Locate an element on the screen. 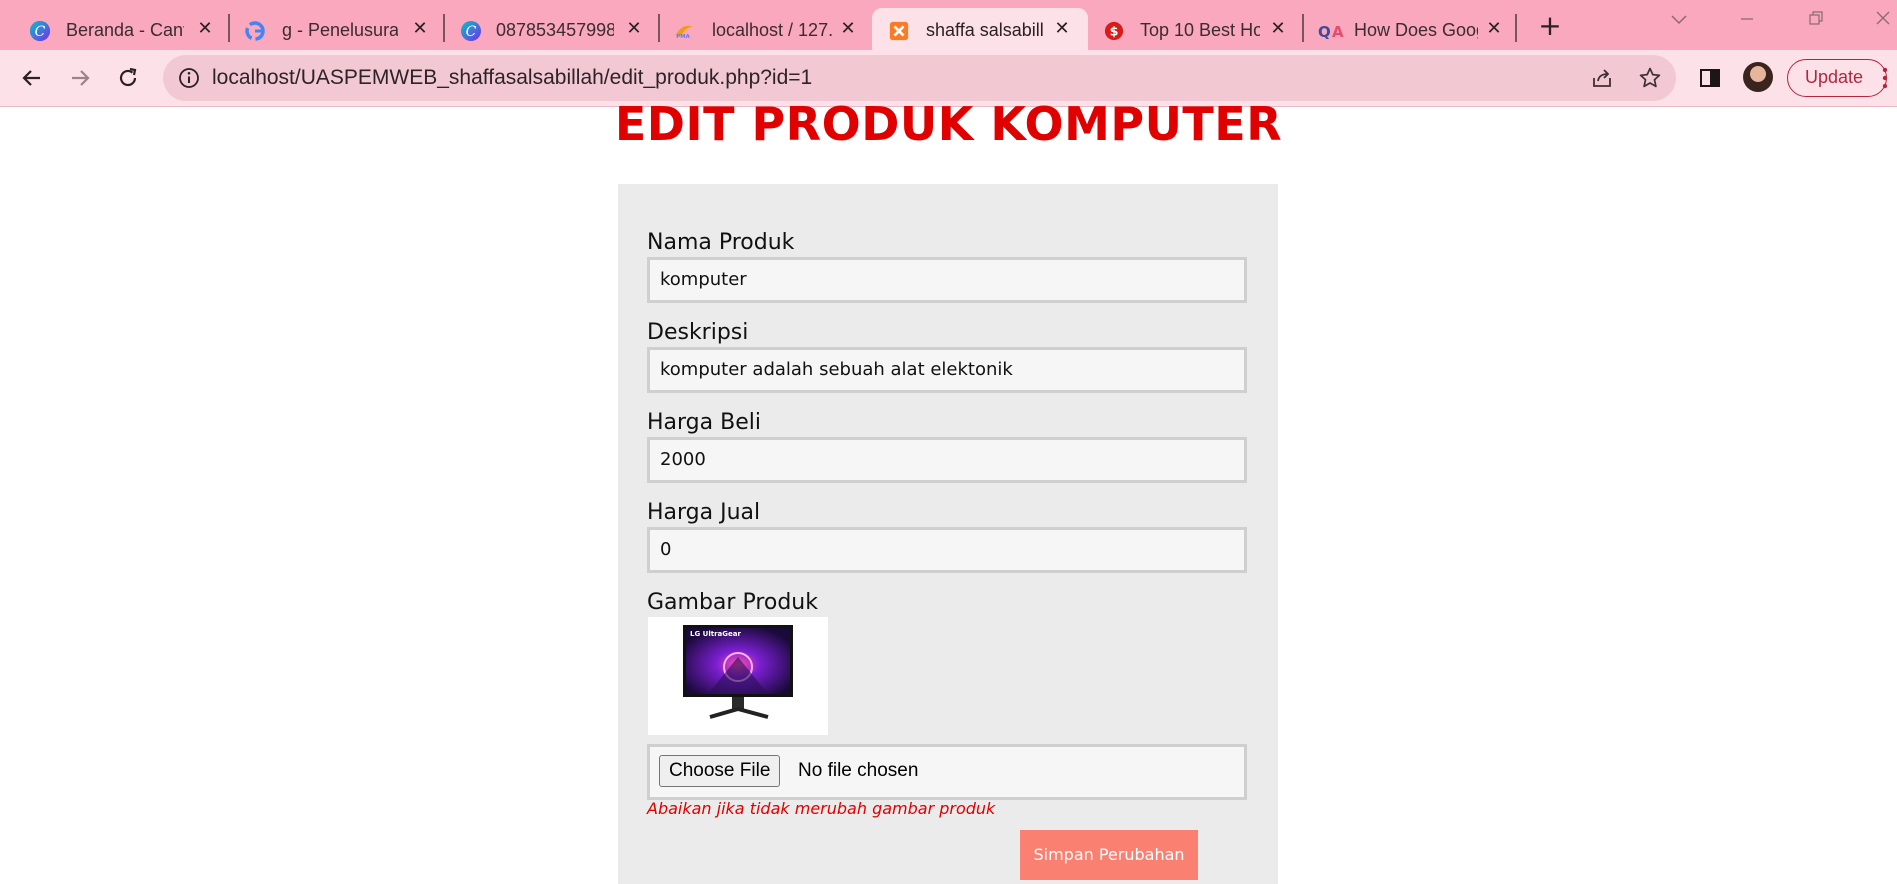 This screenshot has width=1897, height=884. qa-icon: QA is located at coordinates (1332, 31).